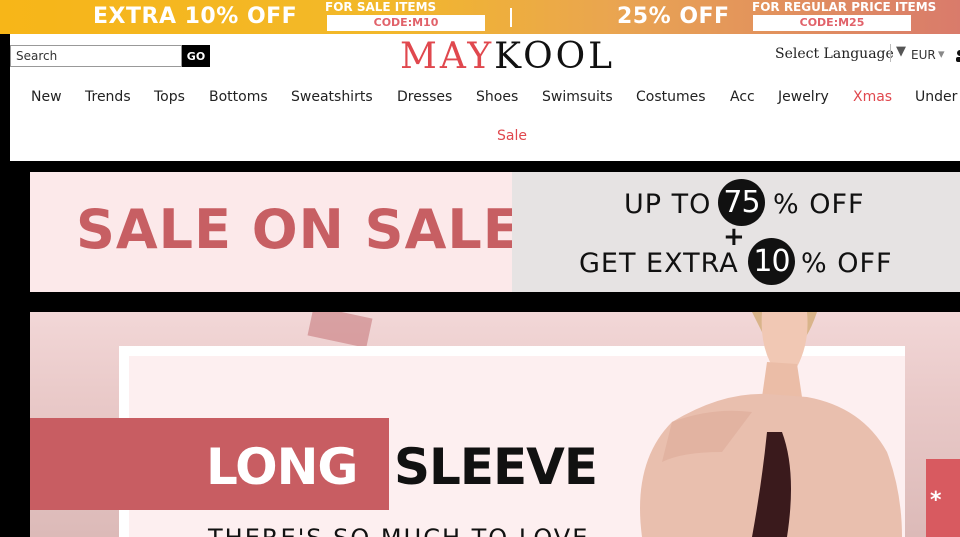 Image resolution: width=960 pixels, height=537 pixels. I want to click on nav-item-bottoms: Bottoms, so click(238, 97).